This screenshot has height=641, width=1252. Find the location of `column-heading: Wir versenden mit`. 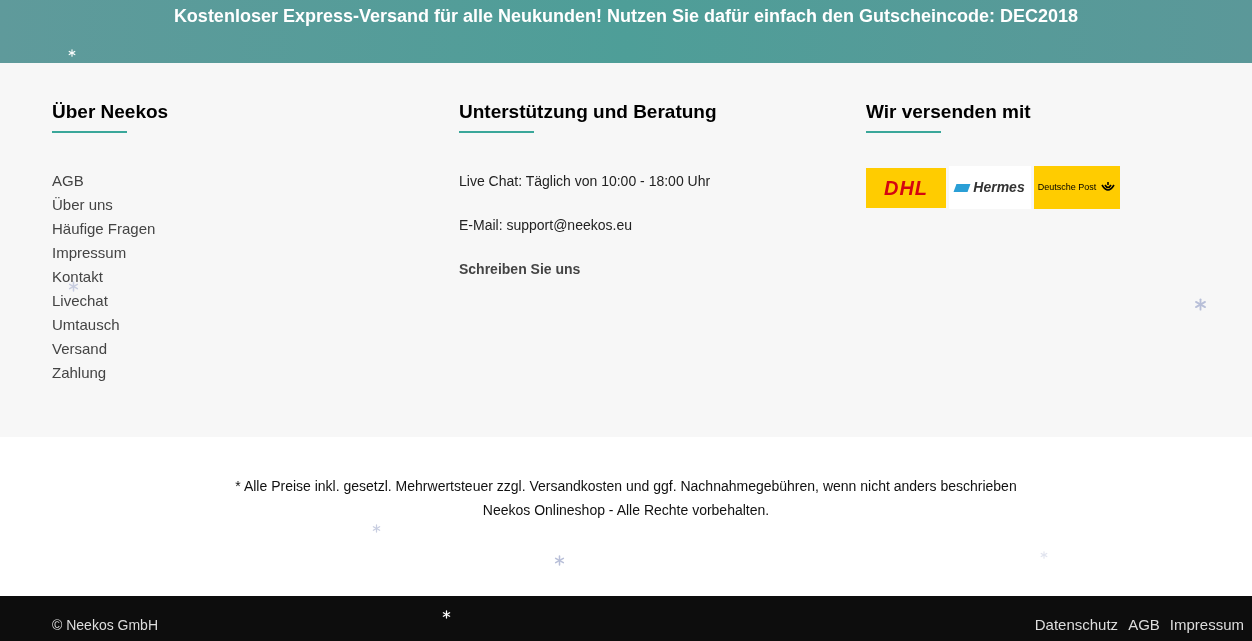

column-heading: Wir versenden mit is located at coordinates (948, 112).